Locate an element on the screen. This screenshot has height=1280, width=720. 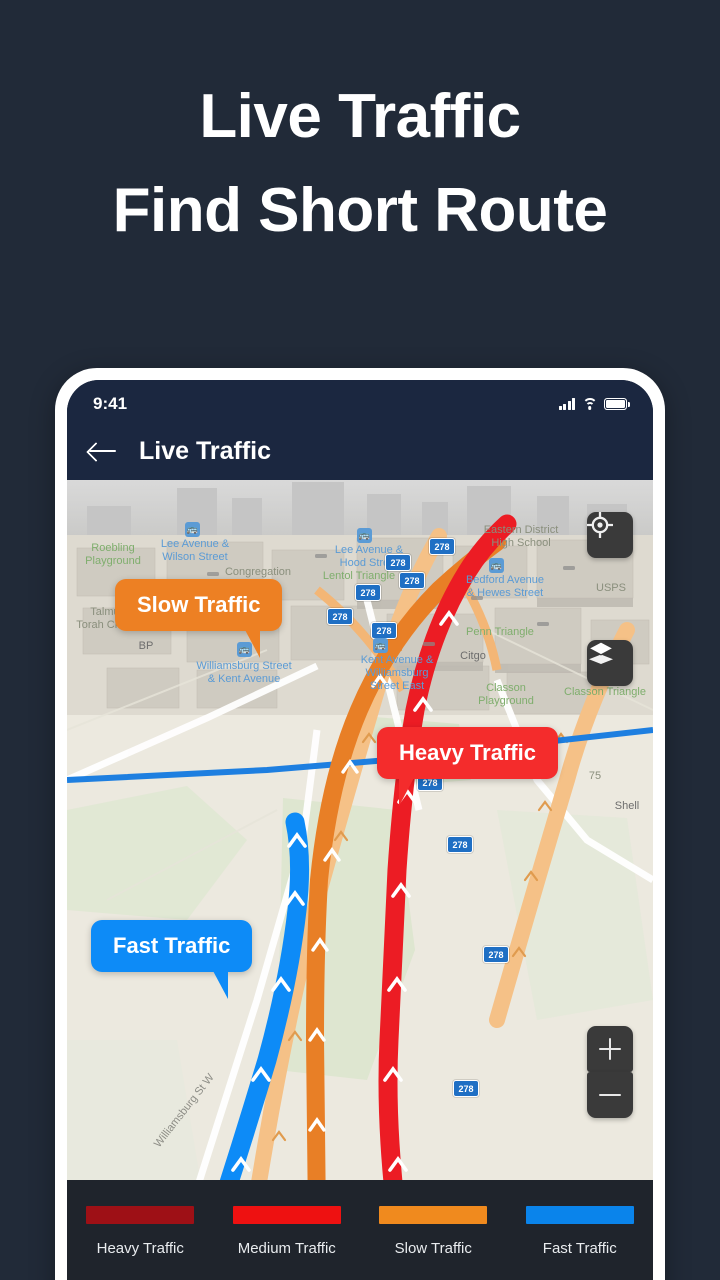
layers-button is located at coordinates (610, 663).